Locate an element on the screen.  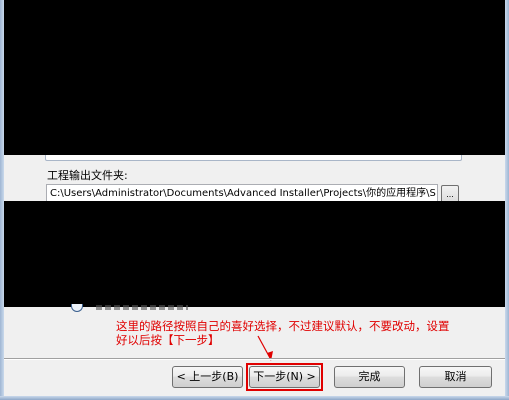
window-frame-bottom is located at coordinates (254, 398).